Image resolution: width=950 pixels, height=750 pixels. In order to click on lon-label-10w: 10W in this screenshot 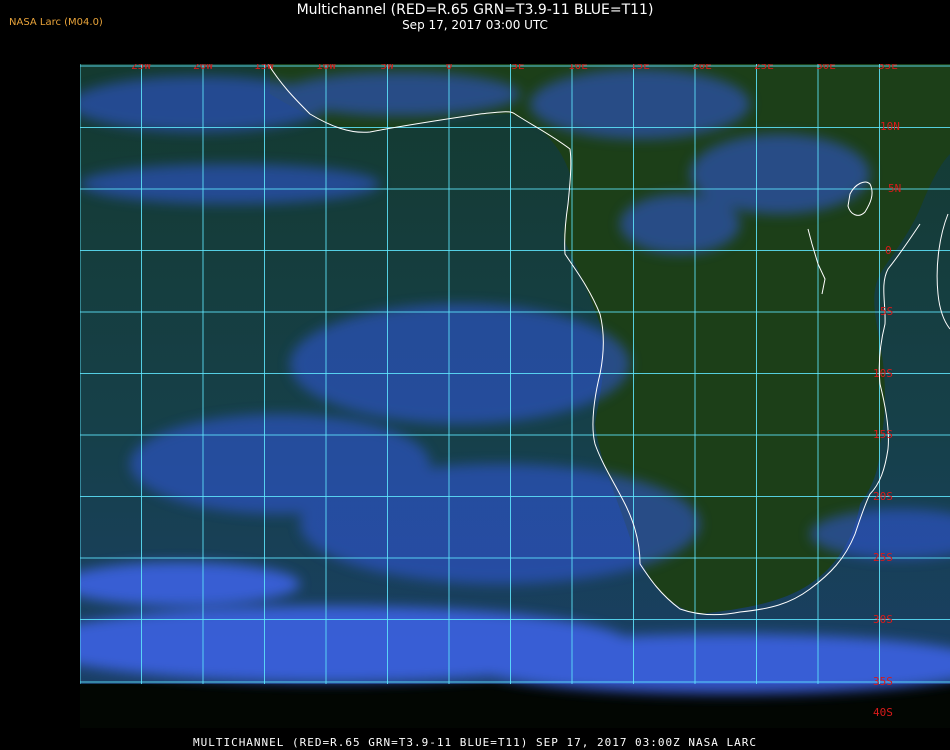, I will do `click(326, 68)`.